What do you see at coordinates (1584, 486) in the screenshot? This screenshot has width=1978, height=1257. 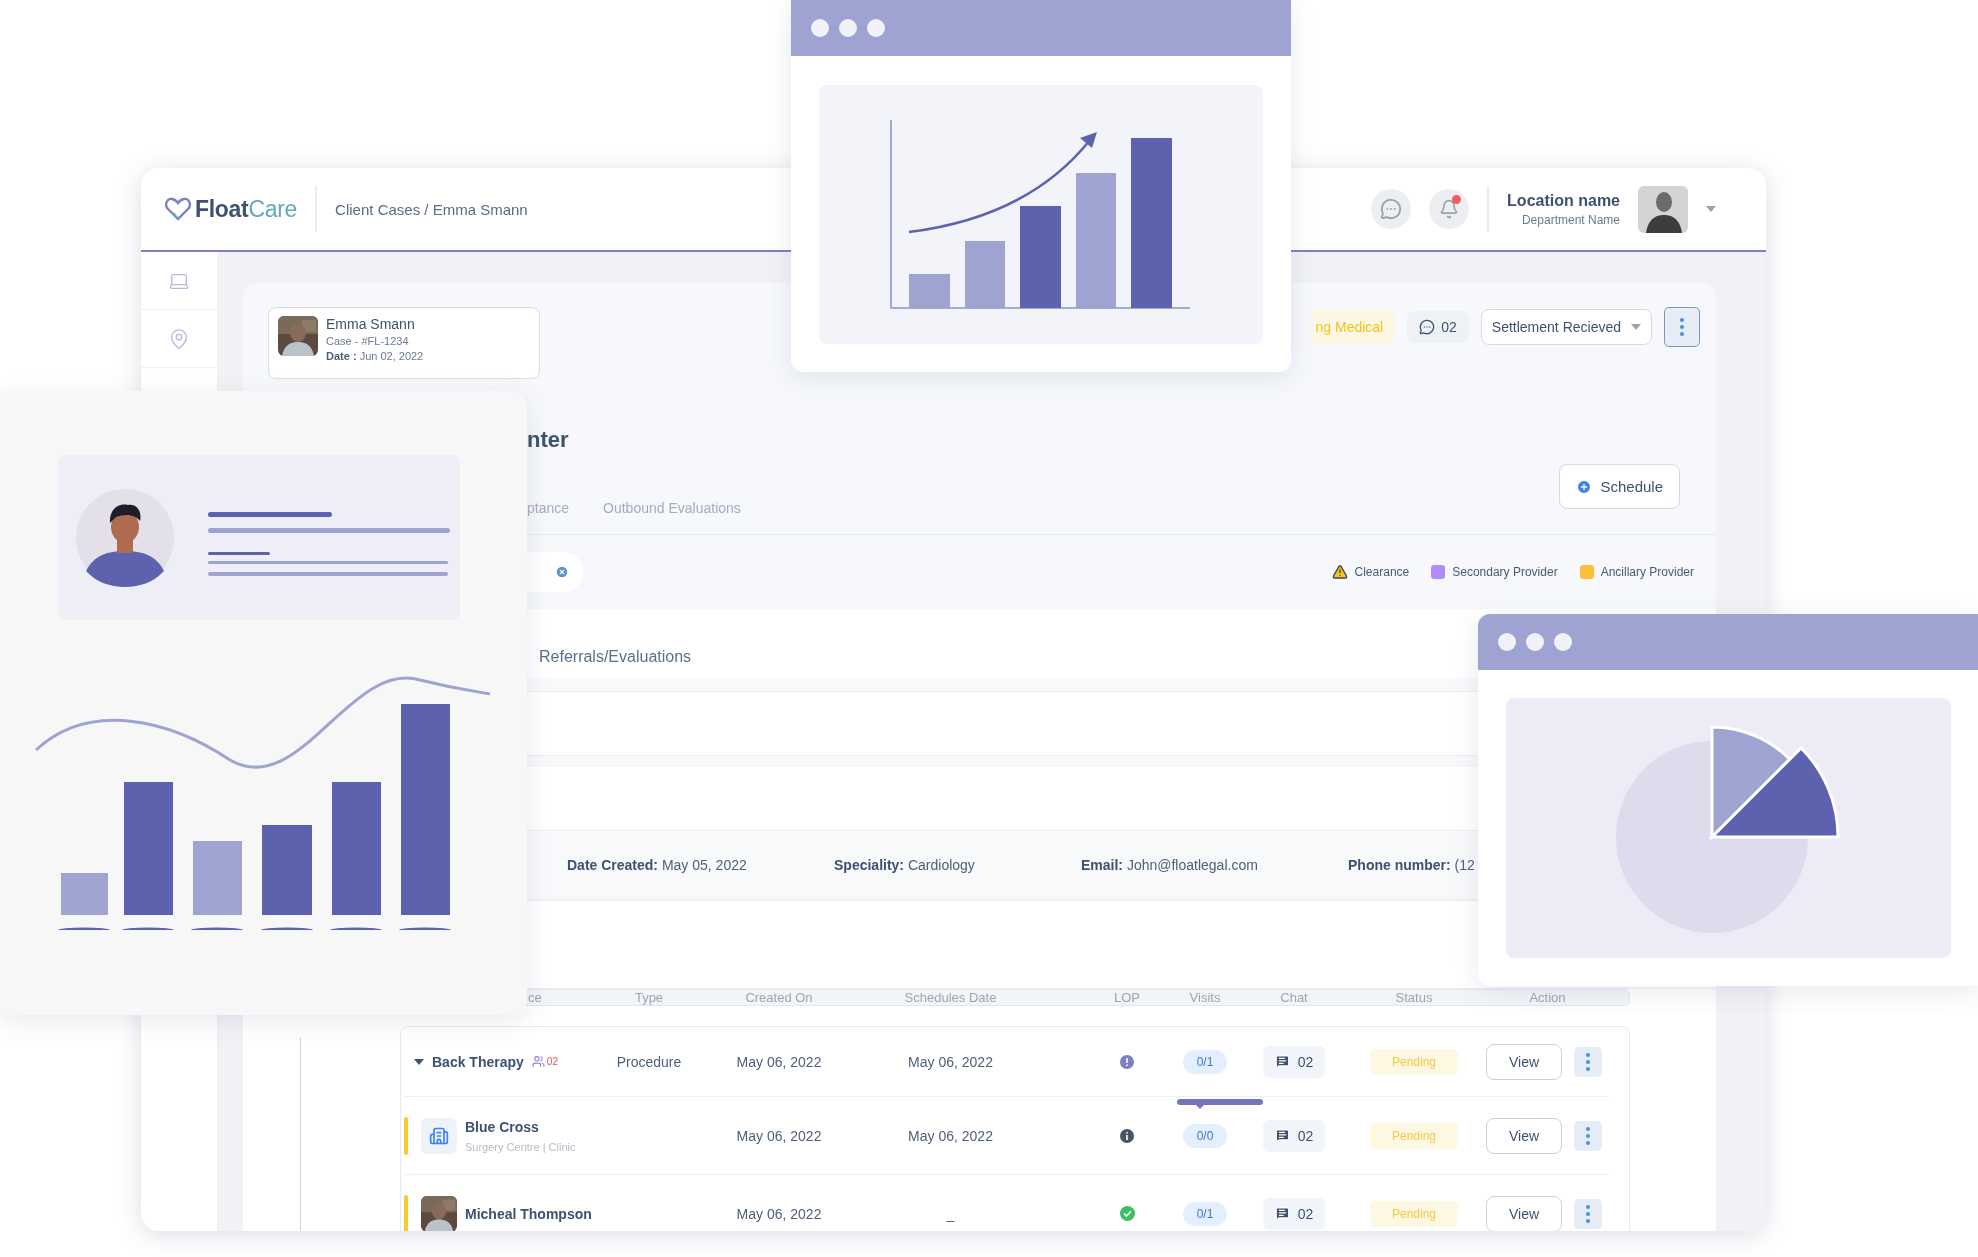 I see `plus-icon` at bounding box center [1584, 486].